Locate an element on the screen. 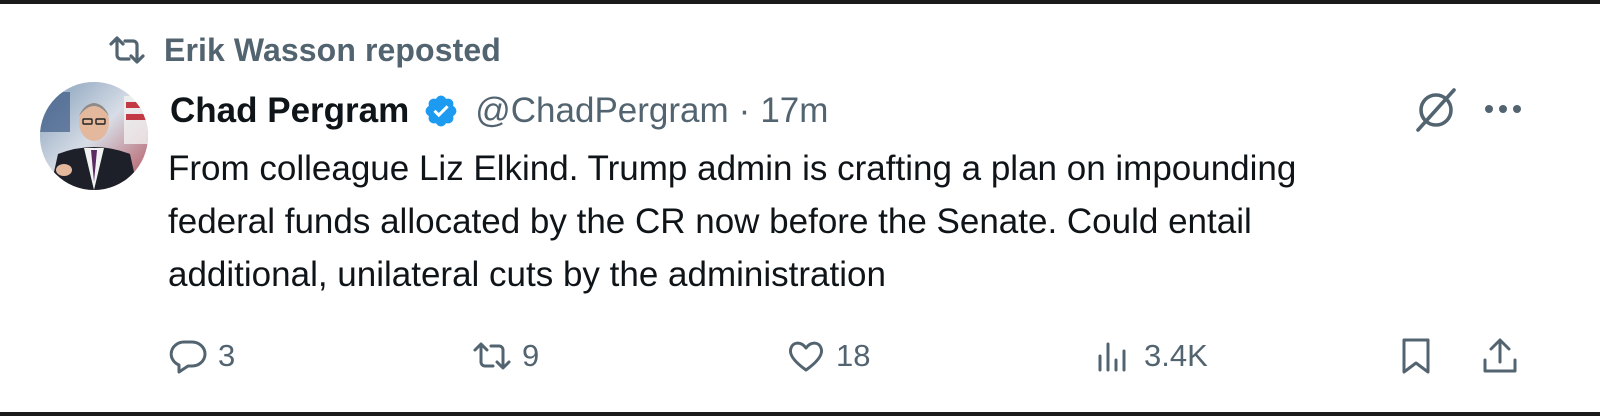 This screenshot has width=1600, height=416. author-handle: @ChadPergram is located at coordinates (601, 111).